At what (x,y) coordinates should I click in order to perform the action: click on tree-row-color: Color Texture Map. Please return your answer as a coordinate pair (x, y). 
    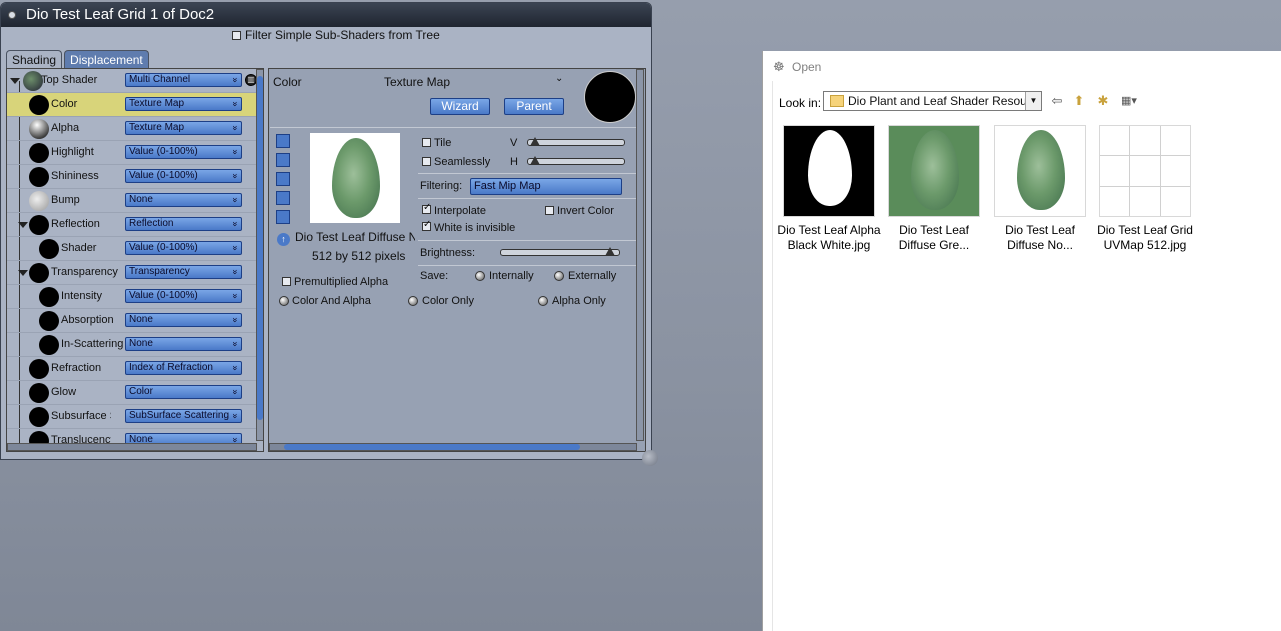
    Looking at the image, I should click on (132, 105).